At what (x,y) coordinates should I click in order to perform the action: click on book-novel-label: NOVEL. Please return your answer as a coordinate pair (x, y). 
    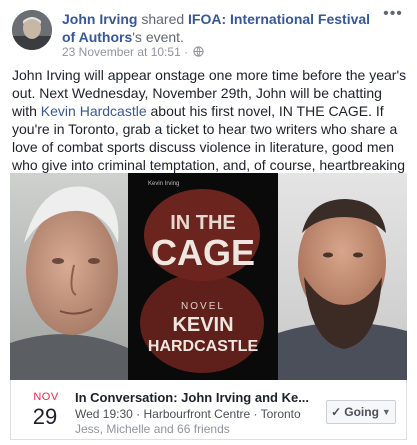
    Looking at the image, I should click on (203, 306).